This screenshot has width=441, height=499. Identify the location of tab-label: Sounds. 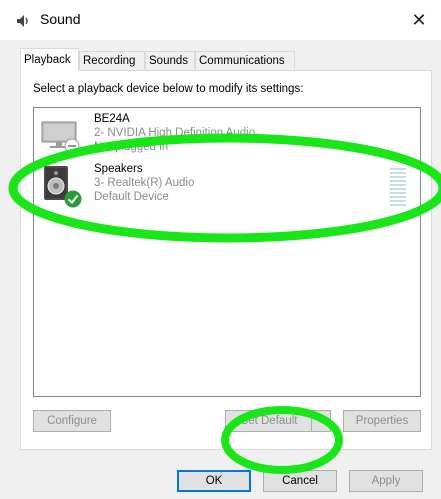
(169, 61).